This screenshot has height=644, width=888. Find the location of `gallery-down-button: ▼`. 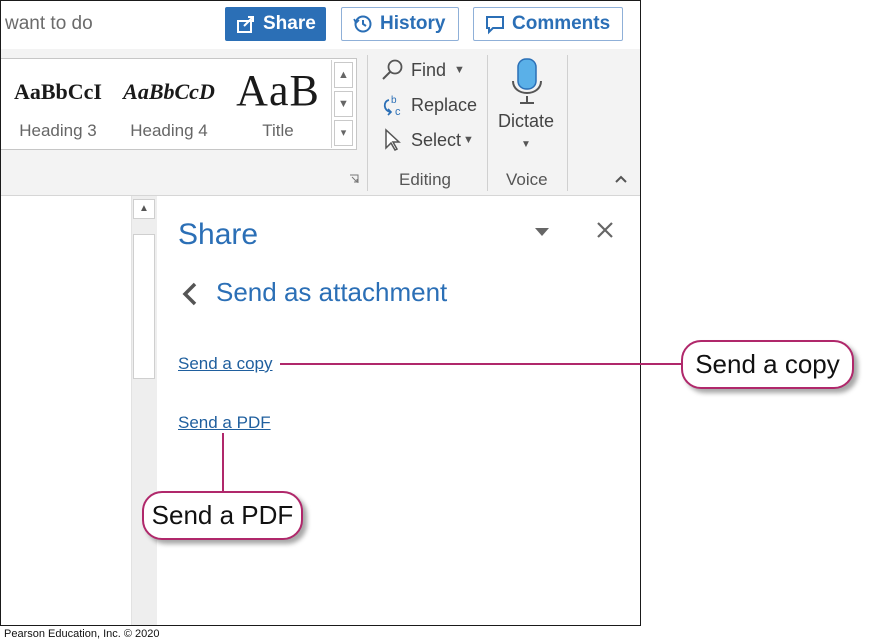

gallery-down-button: ▼ is located at coordinates (343, 104).